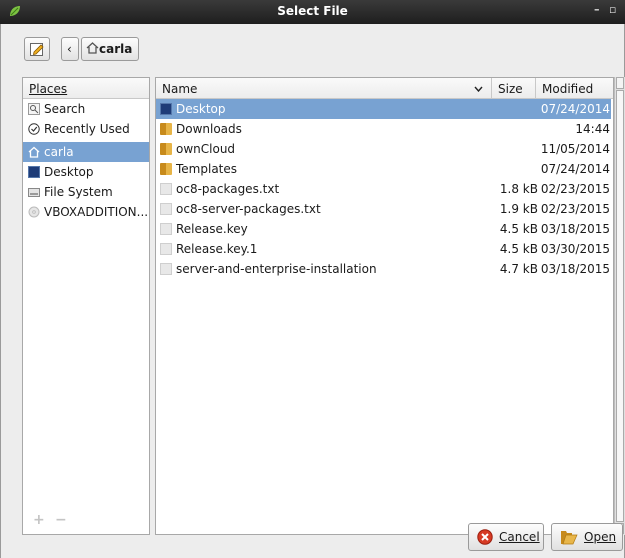  What do you see at coordinates (59, 152) in the screenshot?
I see `place-carla-label: carla` at bounding box center [59, 152].